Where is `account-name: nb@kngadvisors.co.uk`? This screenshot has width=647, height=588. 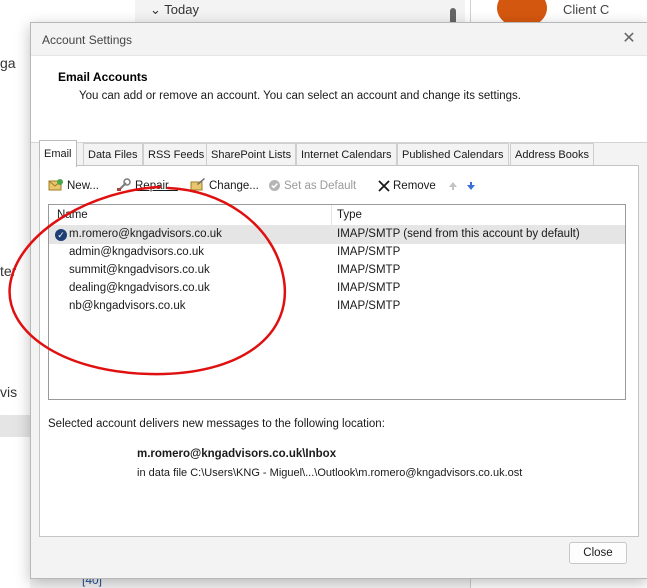 account-name: nb@kngadvisors.co.uk is located at coordinates (127, 306).